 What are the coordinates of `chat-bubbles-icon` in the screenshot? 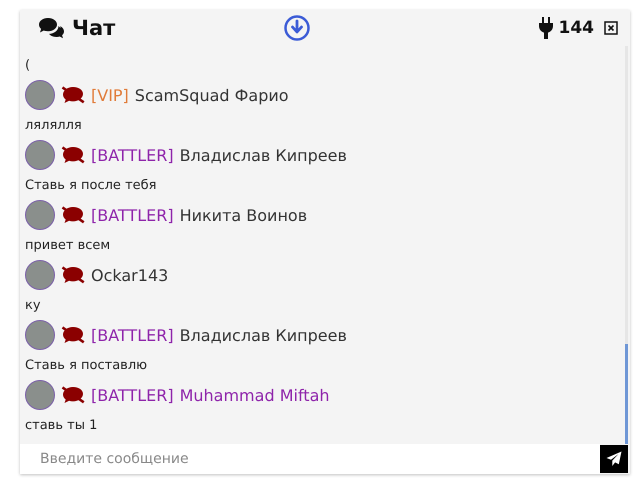 It's located at (51, 28).